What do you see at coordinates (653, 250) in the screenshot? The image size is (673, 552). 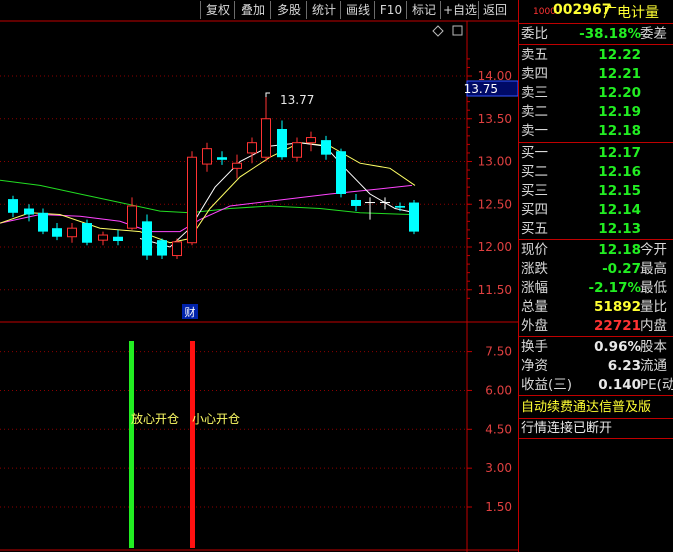 I see `stat-label-secondary: 今开` at bounding box center [653, 250].